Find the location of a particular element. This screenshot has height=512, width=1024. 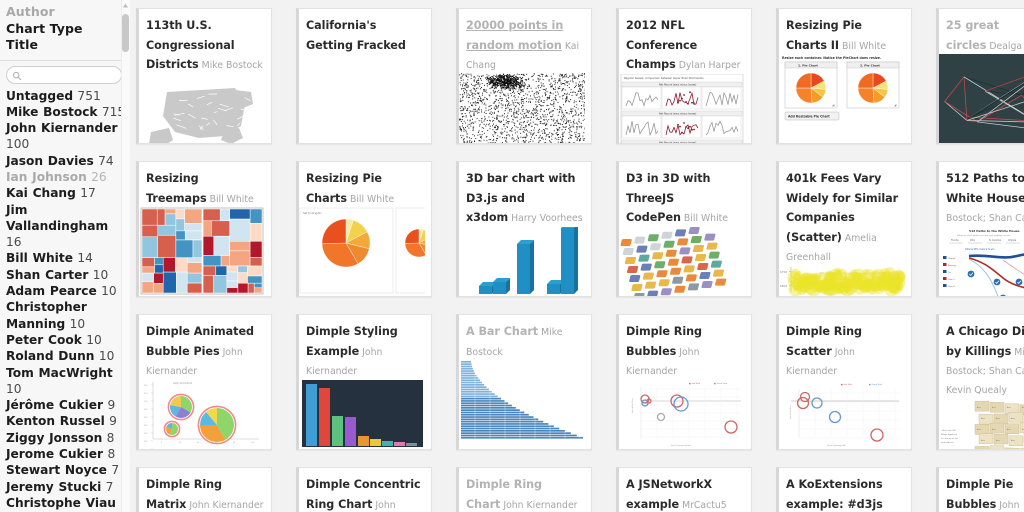

facet-item: Jim Vallandingham 16 is located at coordinates (66, 226).